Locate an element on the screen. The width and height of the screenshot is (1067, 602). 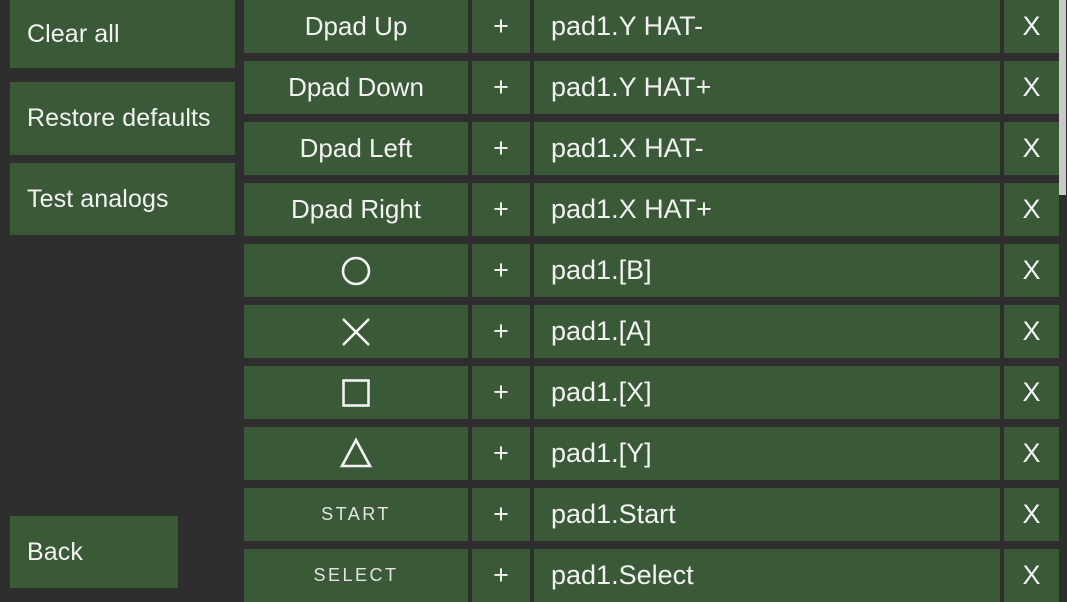
control-name-cell: Dpad Up is located at coordinates (356, 26).